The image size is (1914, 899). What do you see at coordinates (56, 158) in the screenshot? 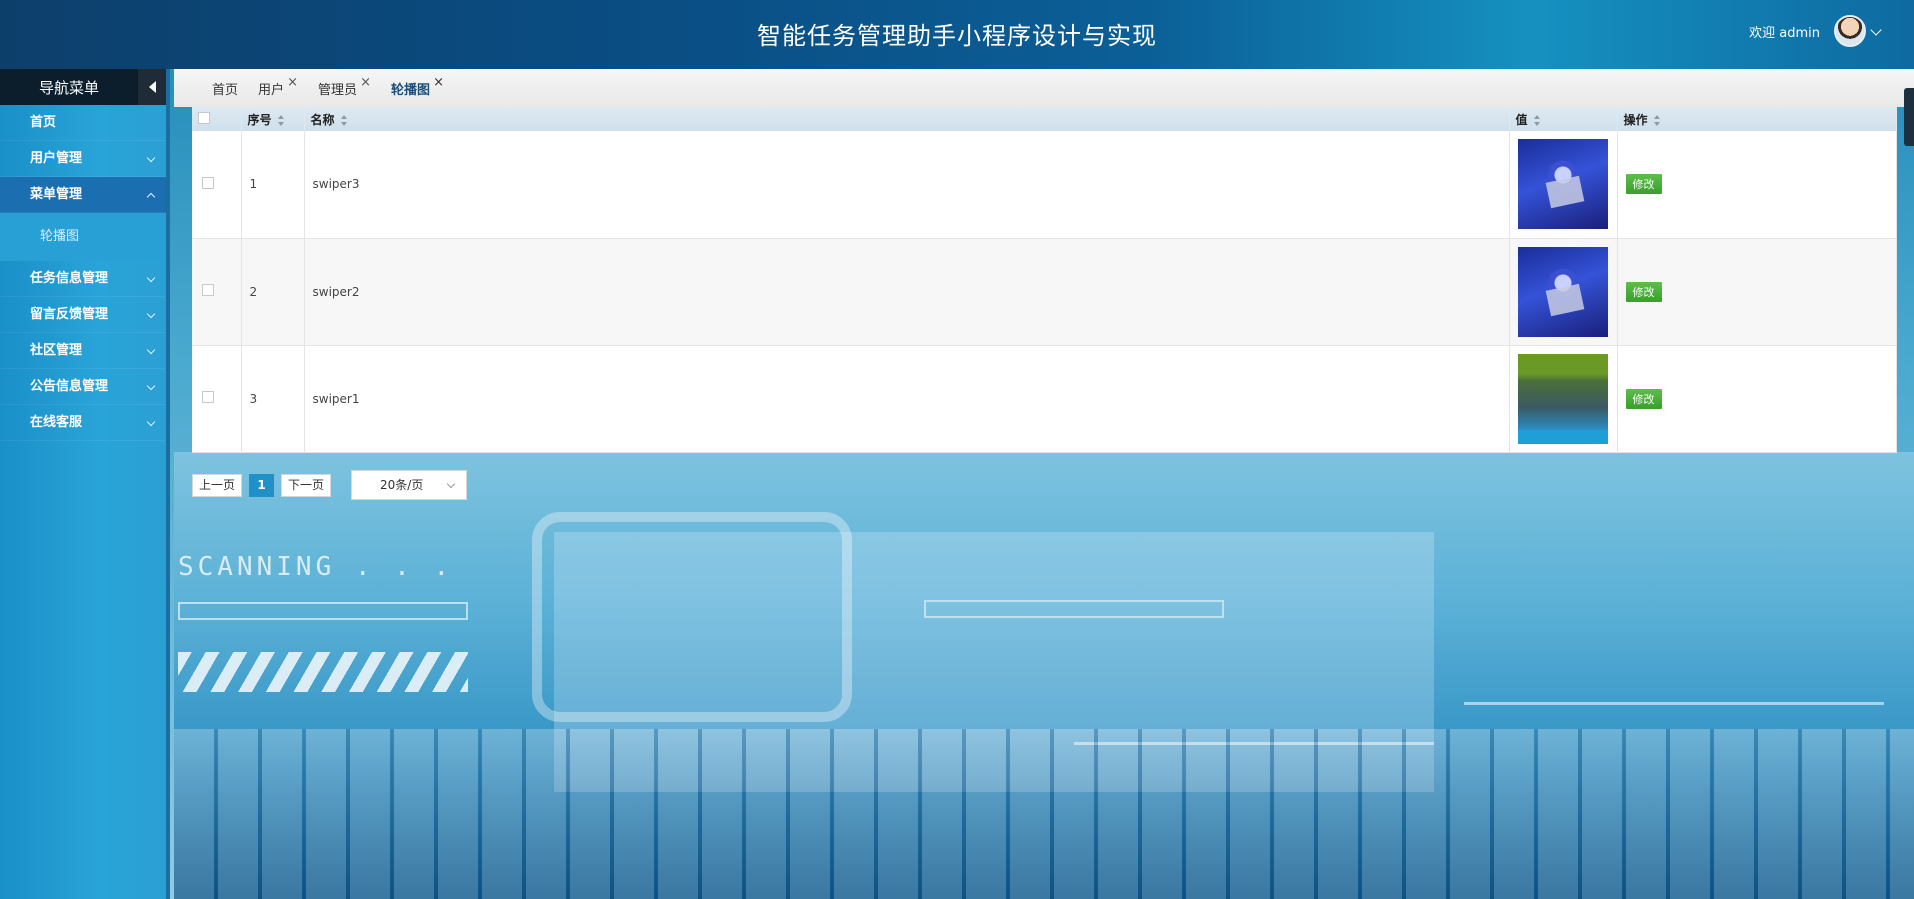
I see `sidebar-item-label: 用户管理` at bounding box center [56, 158].